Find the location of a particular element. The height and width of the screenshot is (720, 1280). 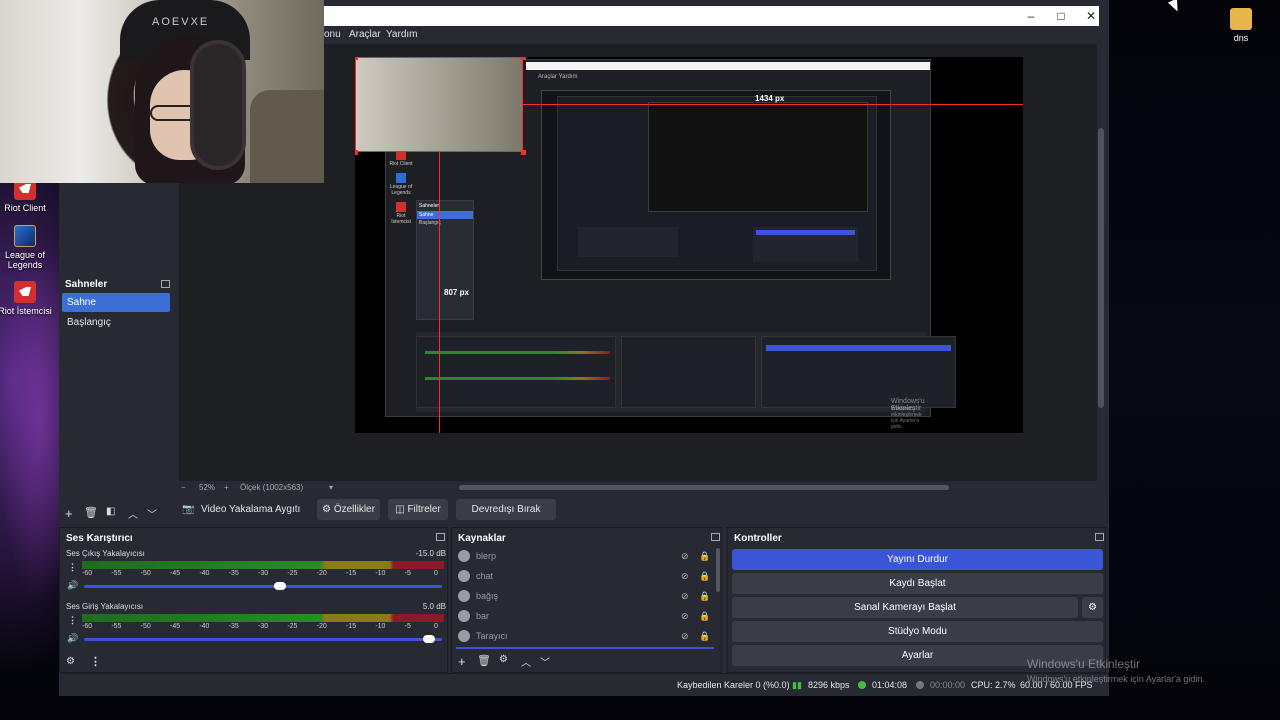

filters-button: ◫ Filtreler is located at coordinates (418, 509).